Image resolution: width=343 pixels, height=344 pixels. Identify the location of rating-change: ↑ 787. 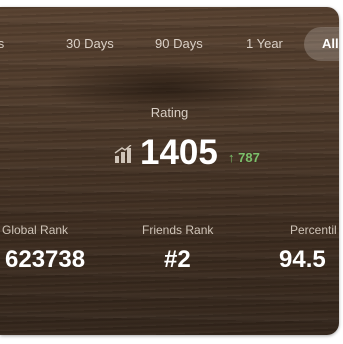
(244, 158).